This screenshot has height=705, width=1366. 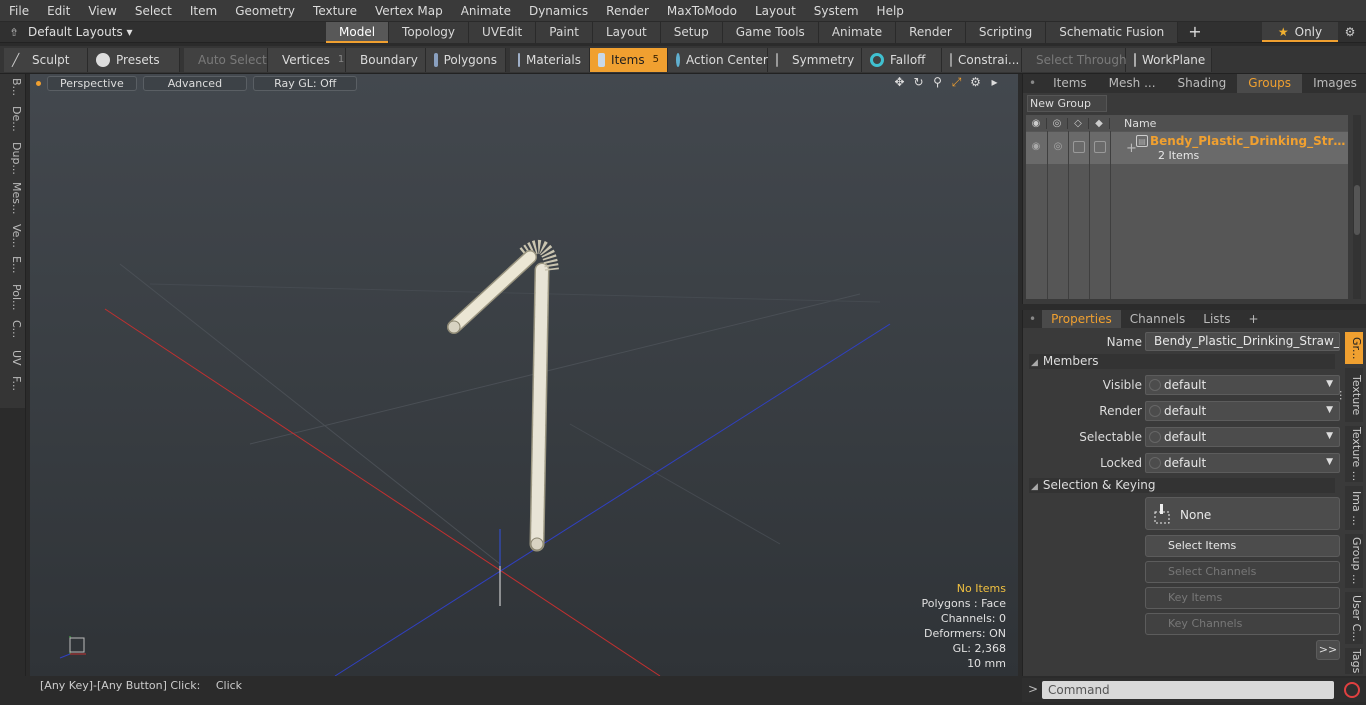 What do you see at coordinates (203, 11) in the screenshot?
I see `menu-item: Item` at bounding box center [203, 11].